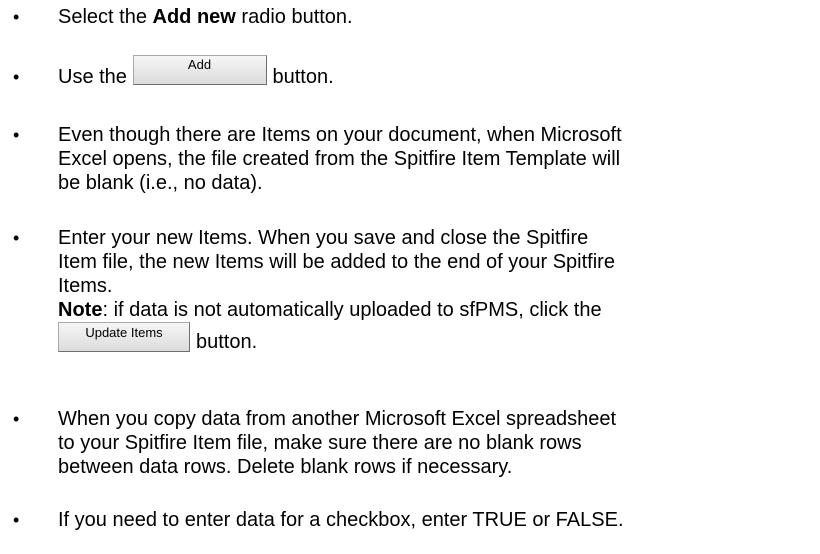 The image size is (820, 554). Describe the element at coordinates (194, 17) in the screenshot. I see `bold-text: Add new` at that location.